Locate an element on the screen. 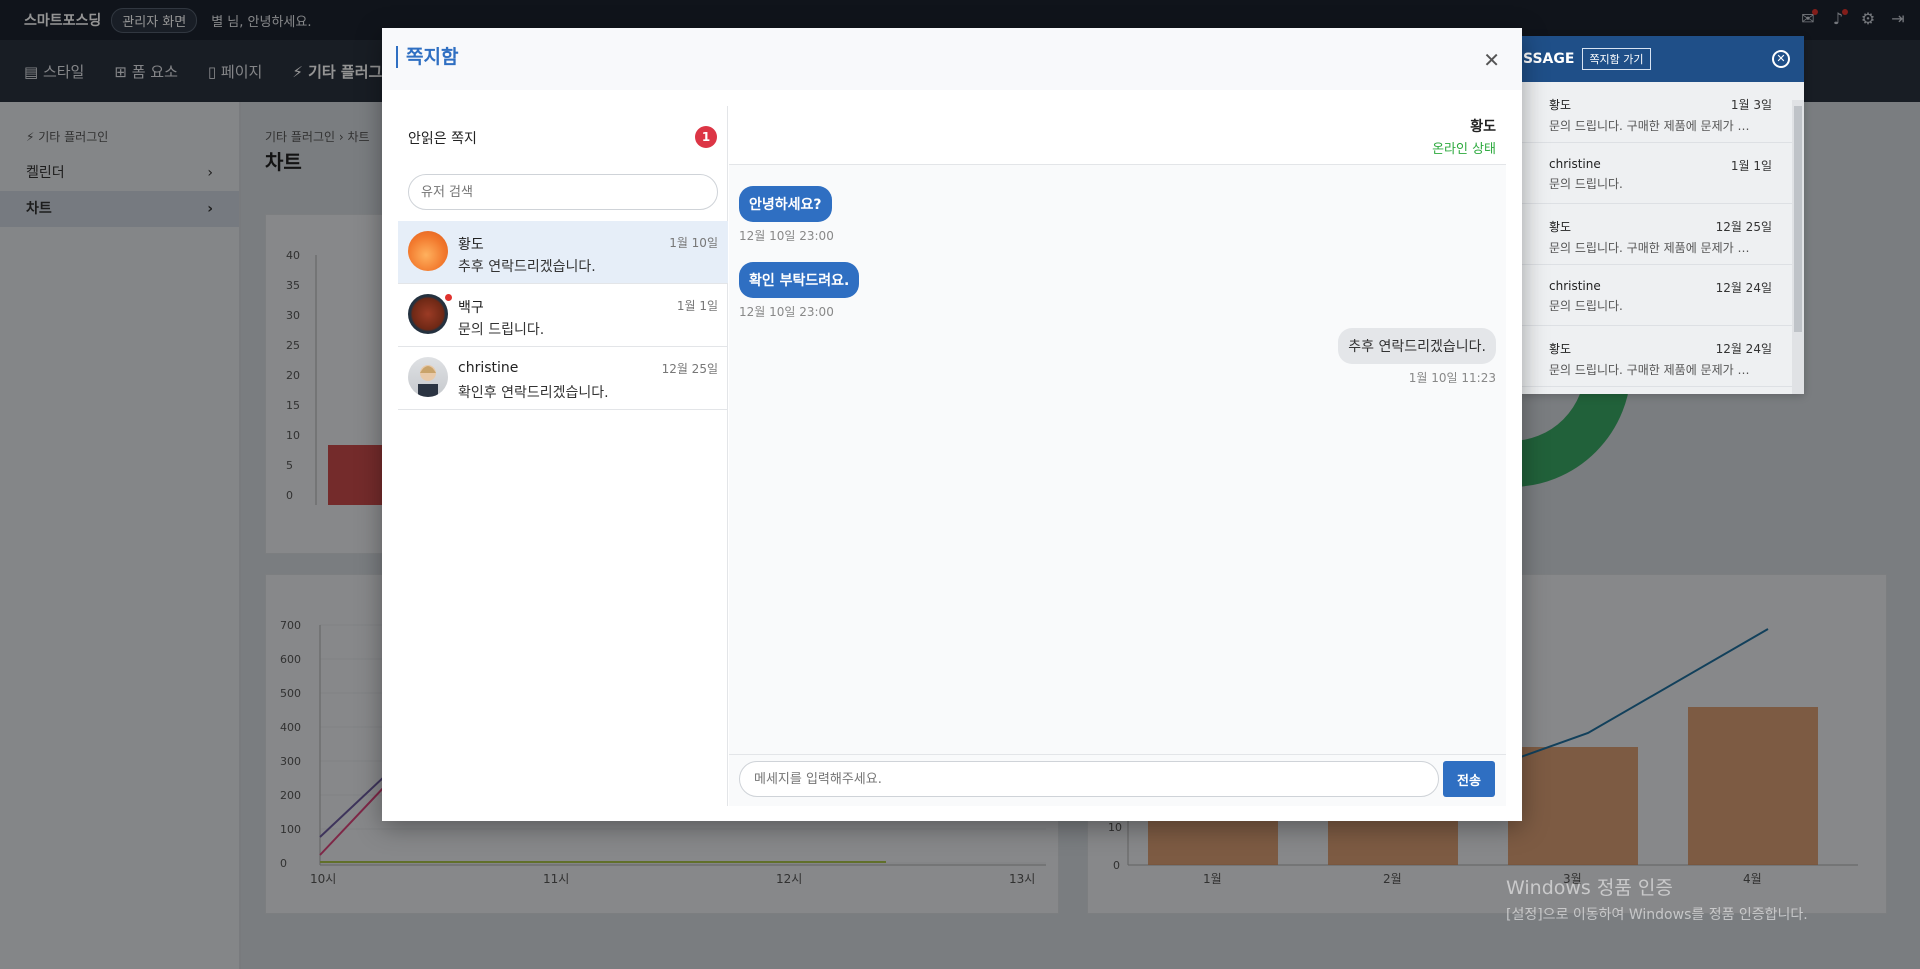 The width and height of the screenshot is (1920, 969). conversation-date: 12월 25일 is located at coordinates (689, 369).